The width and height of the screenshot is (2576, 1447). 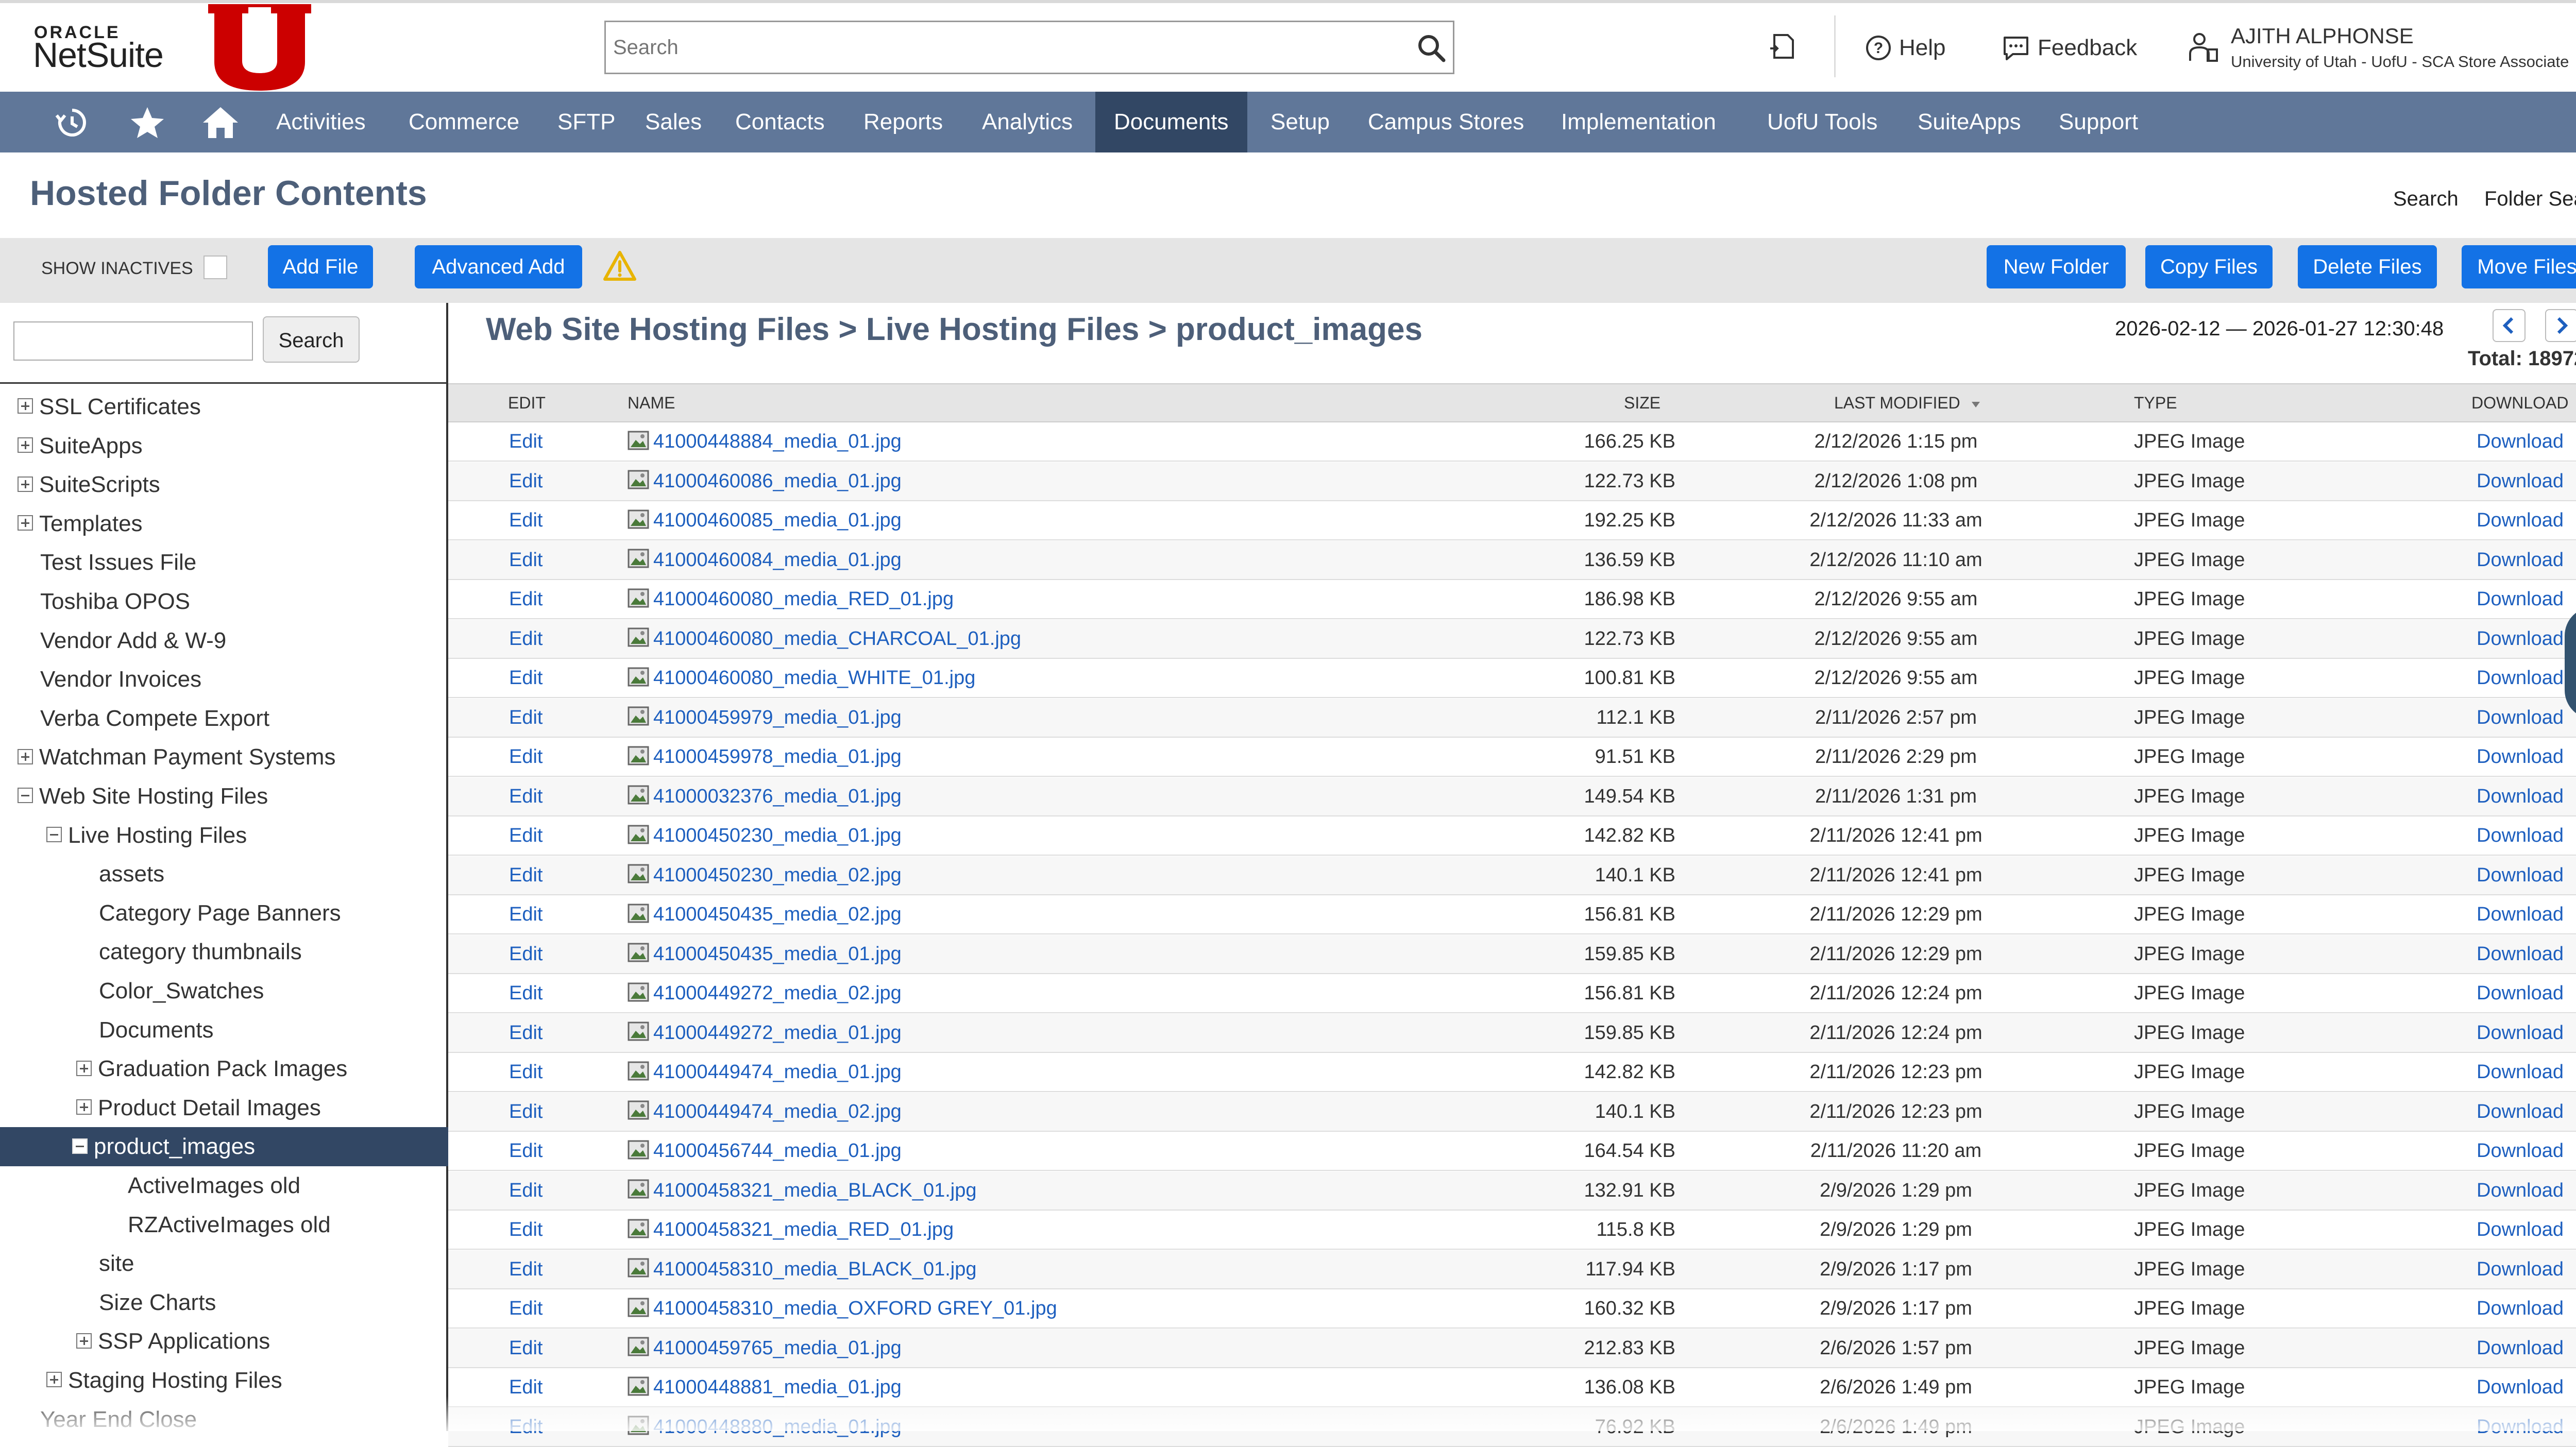 What do you see at coordinates (1783, 47) in the screenshot?
I see `recent-records-icon` at bounding box center [1783, 47].